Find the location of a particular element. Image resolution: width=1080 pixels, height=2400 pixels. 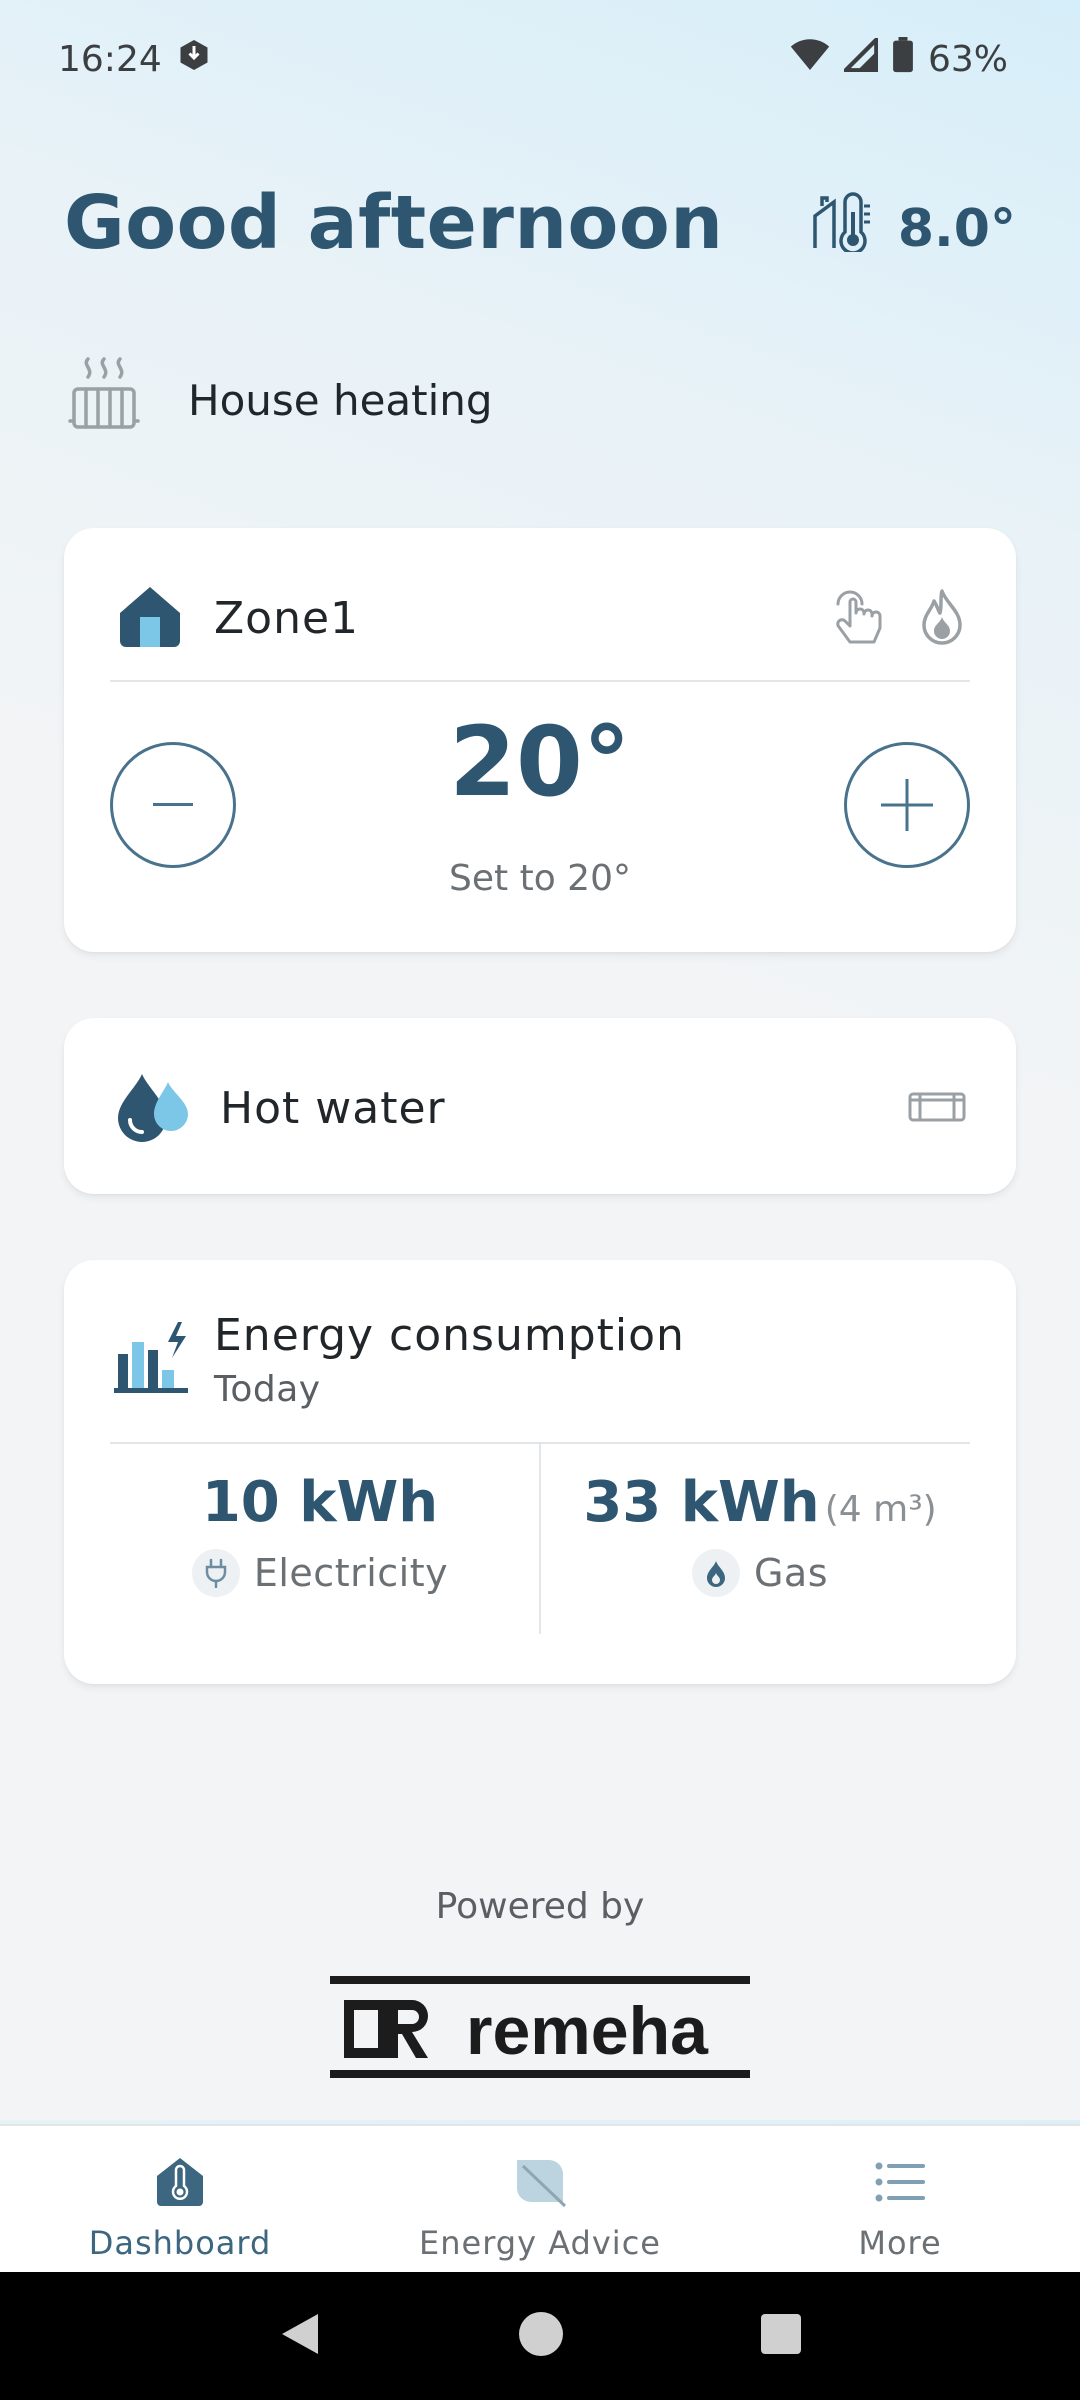

page-title: Good afternoon is located at coordinates (394, 223).